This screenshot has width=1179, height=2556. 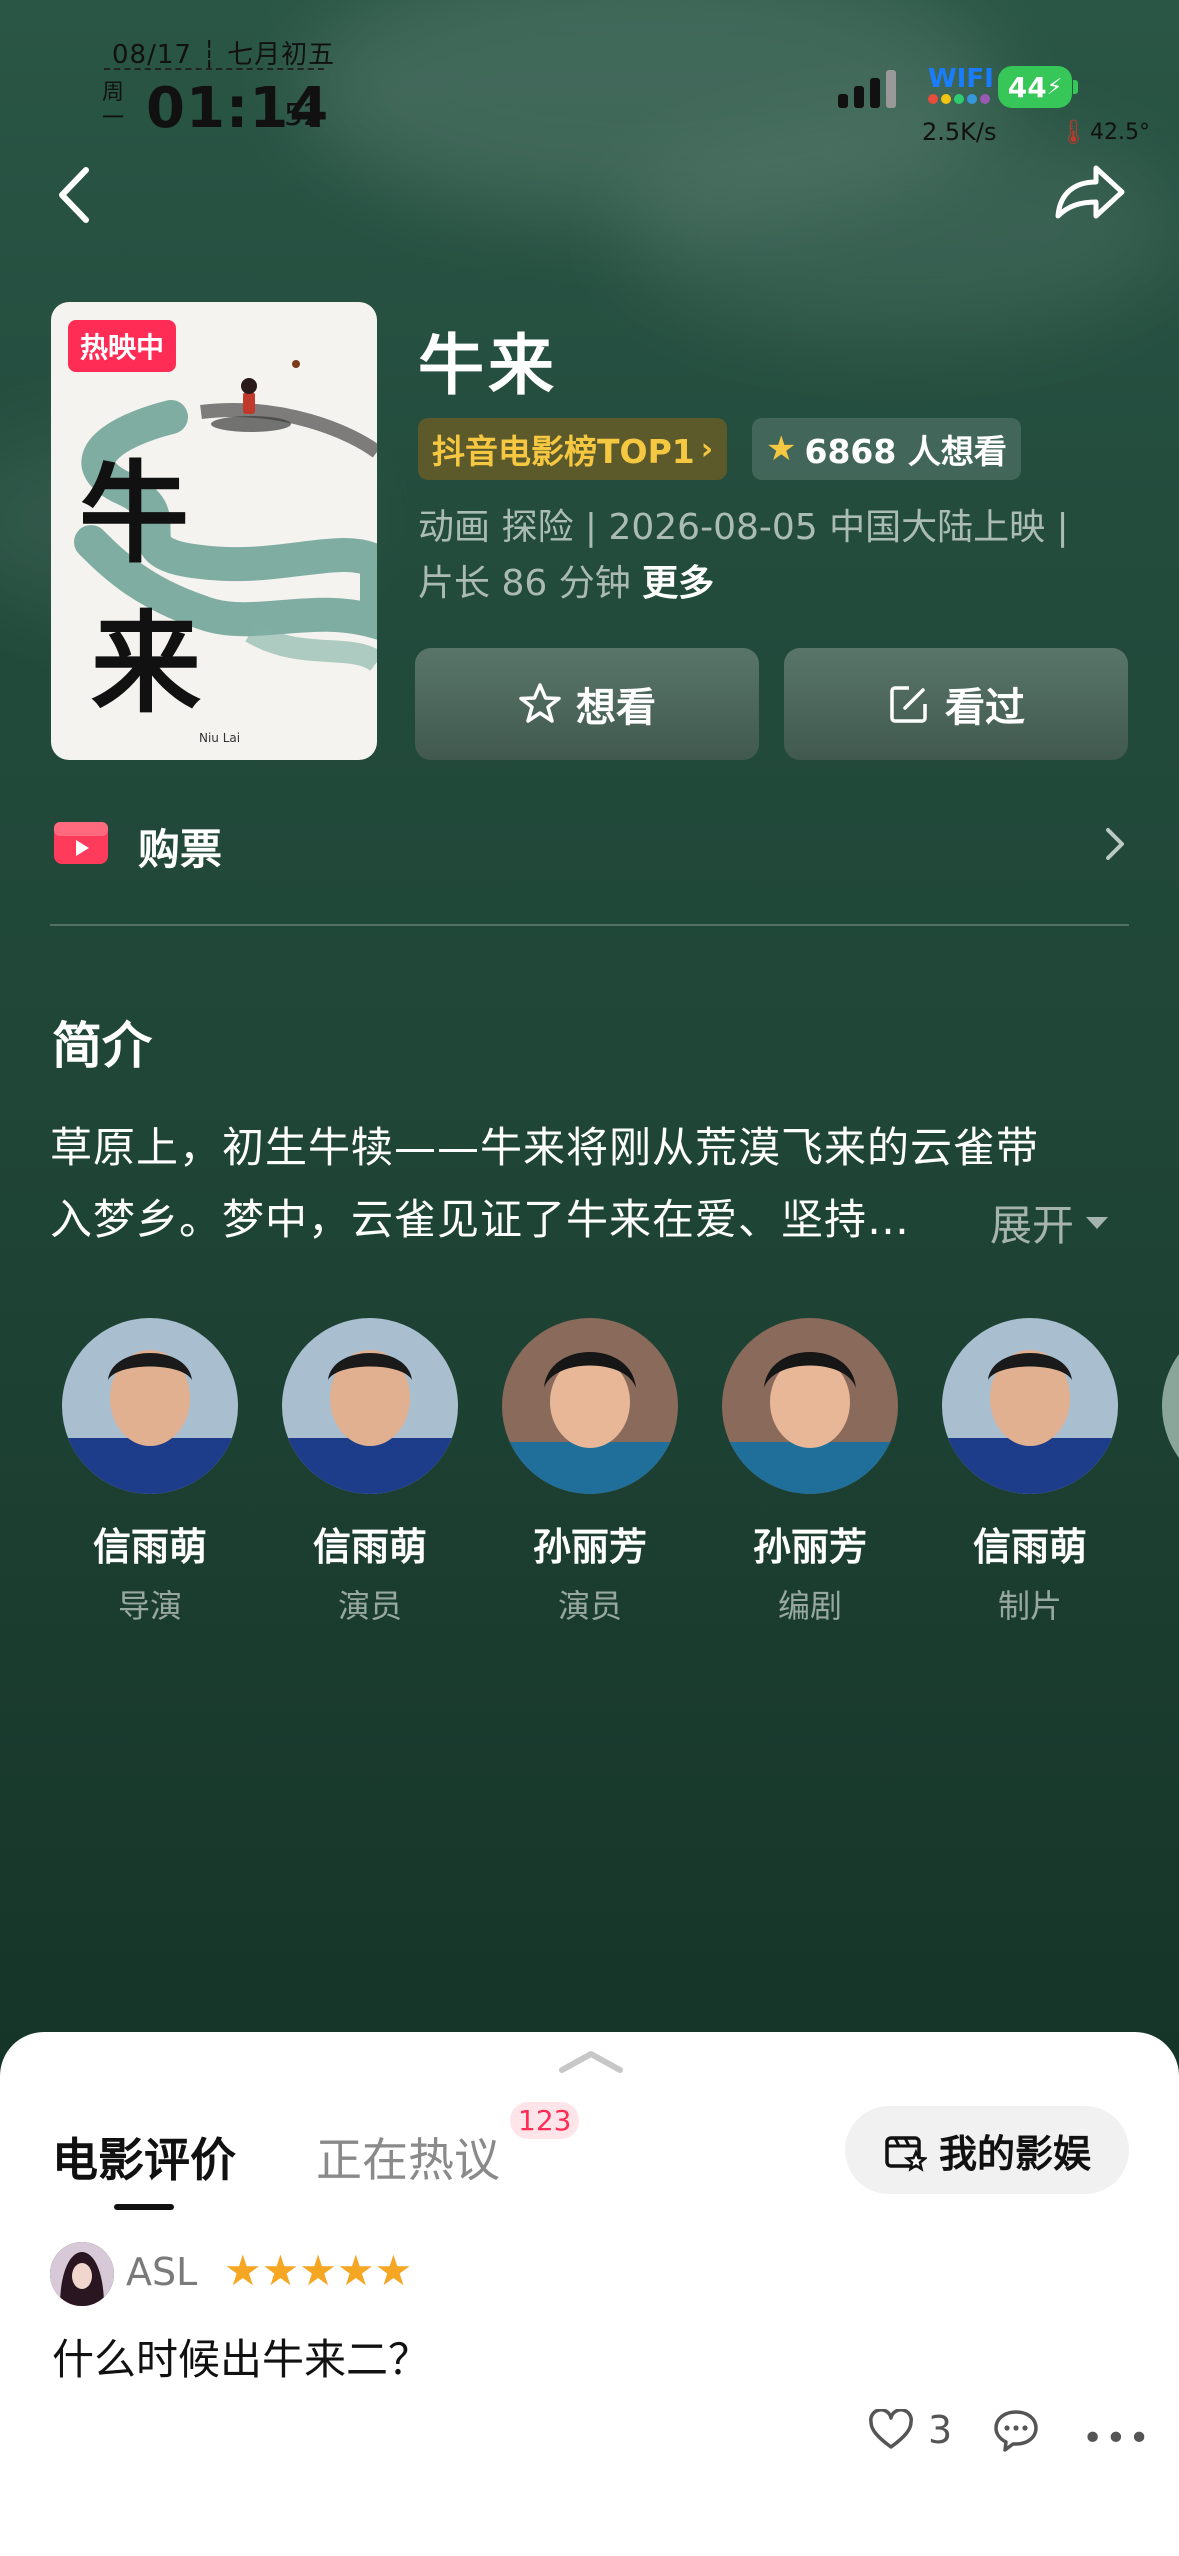 What do you see at coordinates (1029, 1606) in the screenshot?
I see `cast-role: 制片` at bounding box center [1029, 1606].